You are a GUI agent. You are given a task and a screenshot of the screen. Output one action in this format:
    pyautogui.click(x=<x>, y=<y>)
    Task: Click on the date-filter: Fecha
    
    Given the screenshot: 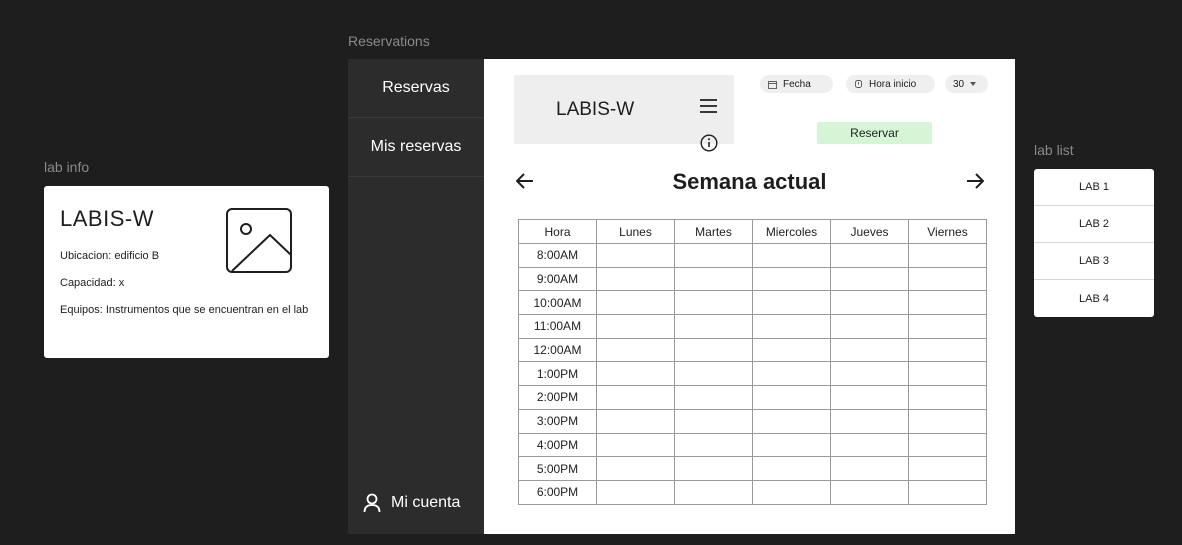 What is the action you would take?
    pyautogui.click(x=796, y=84)
    